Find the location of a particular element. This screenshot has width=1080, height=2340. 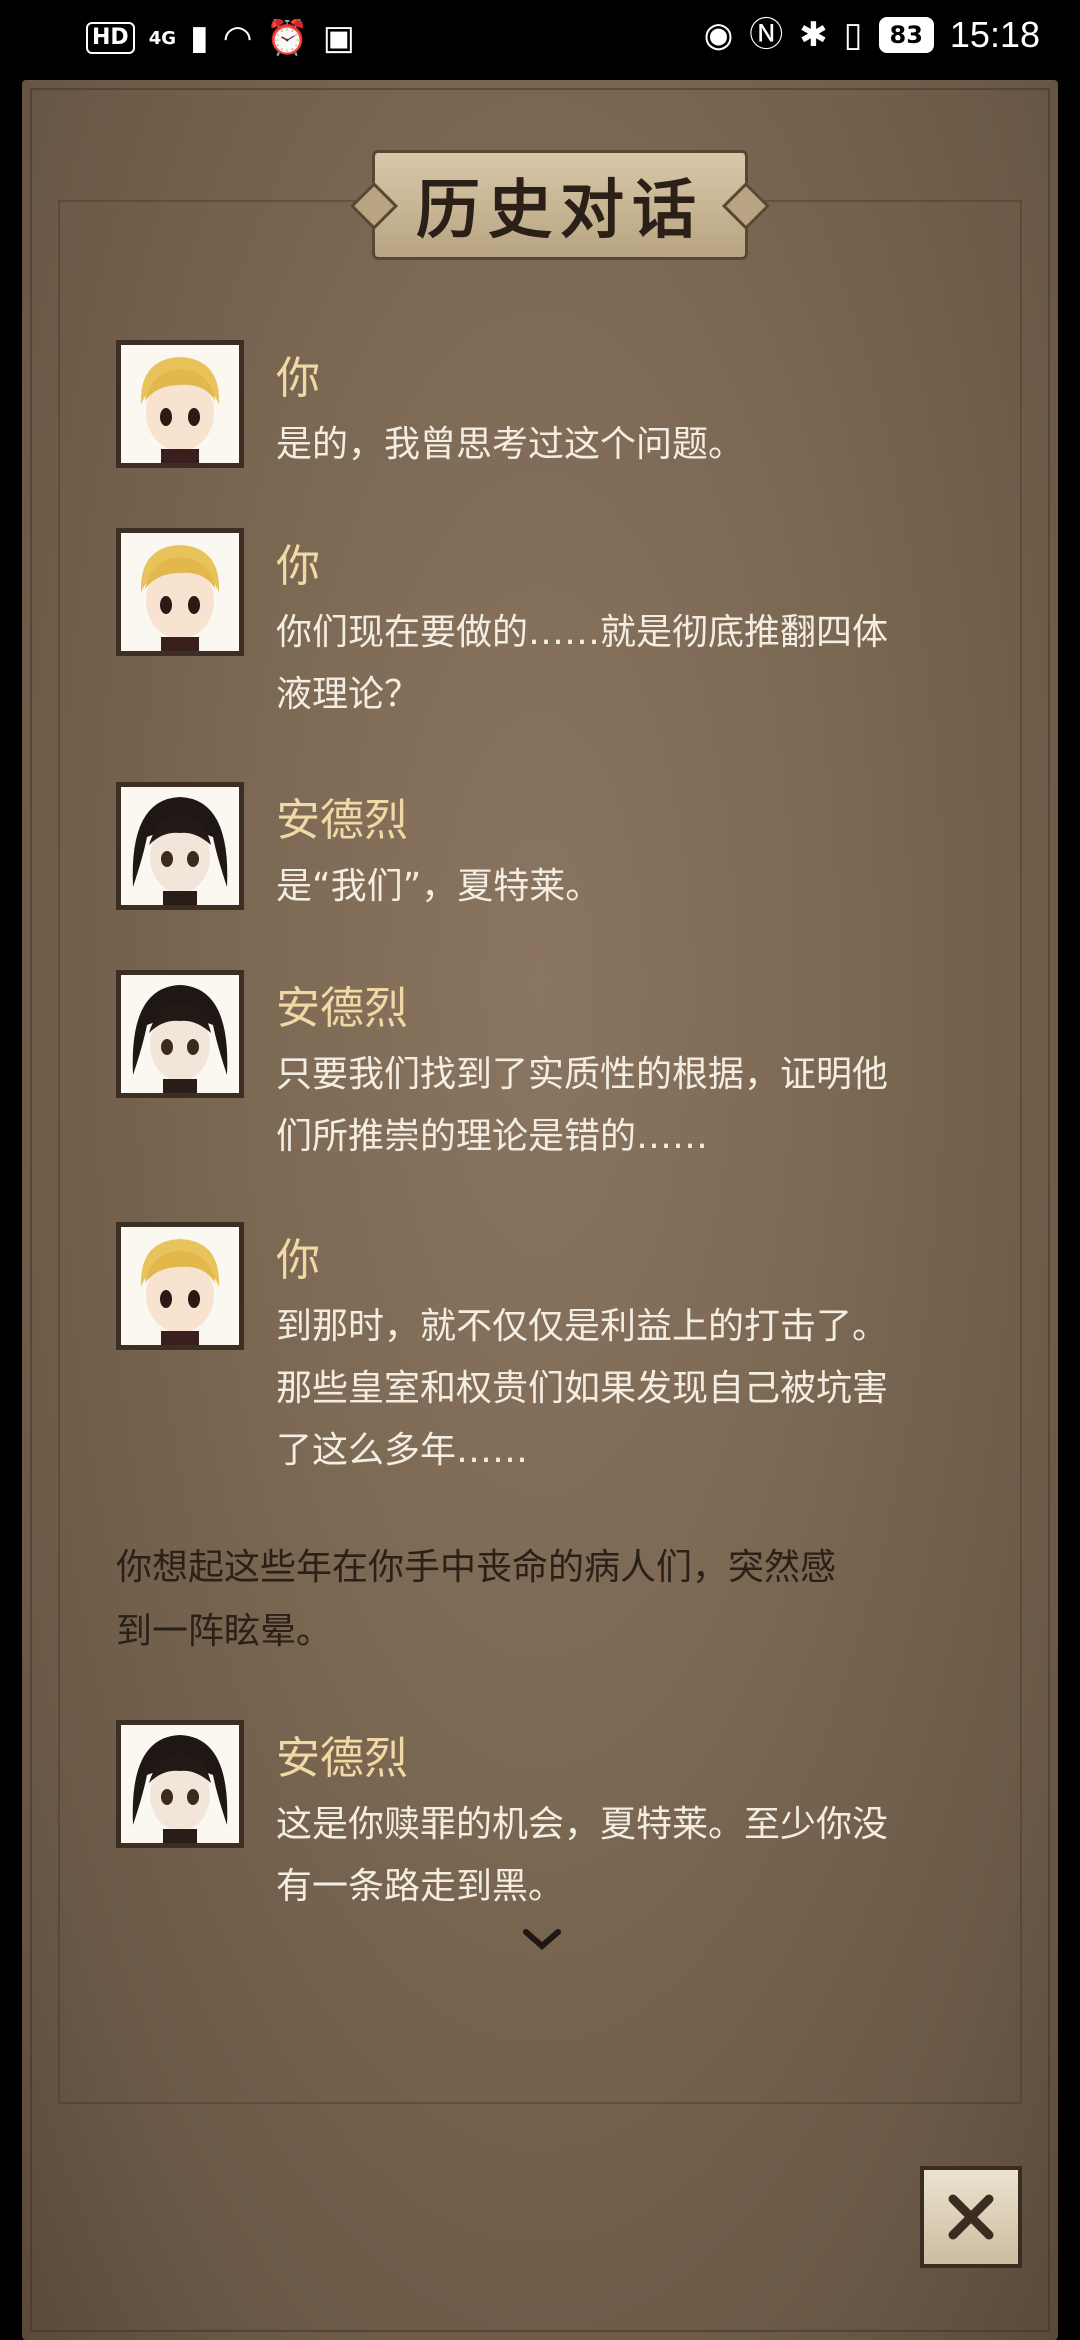

alarm-icon: ⏰ is located at coordinates (287, 38).